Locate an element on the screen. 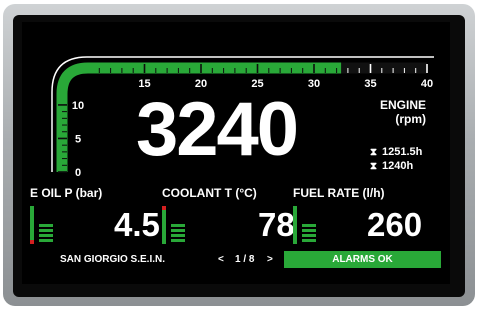 The height and width of the screenshot is (310, 479). alarm-status-badge: ALARMS OK is located at coordinates (362, 259).